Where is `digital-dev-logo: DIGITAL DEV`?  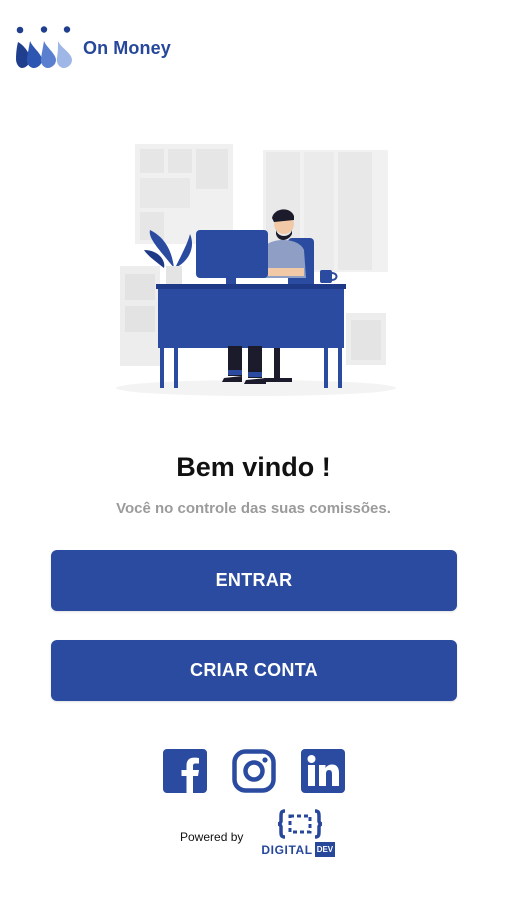
digital-dev-logo: DIGITAL DEV is located at coordinates (302, 835).